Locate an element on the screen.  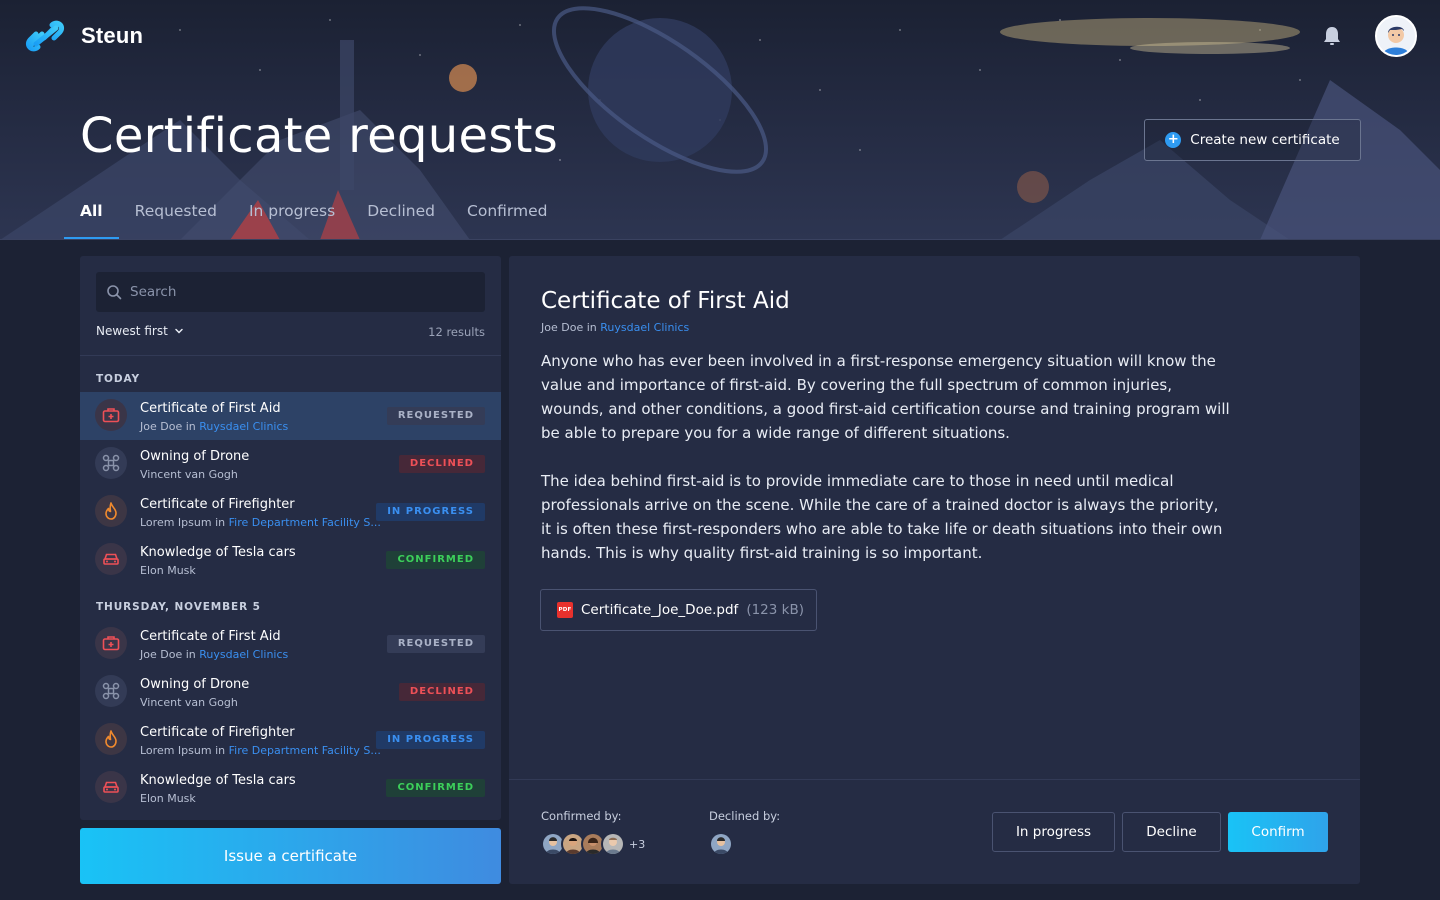
search-input is located at coordinates (295, 292).